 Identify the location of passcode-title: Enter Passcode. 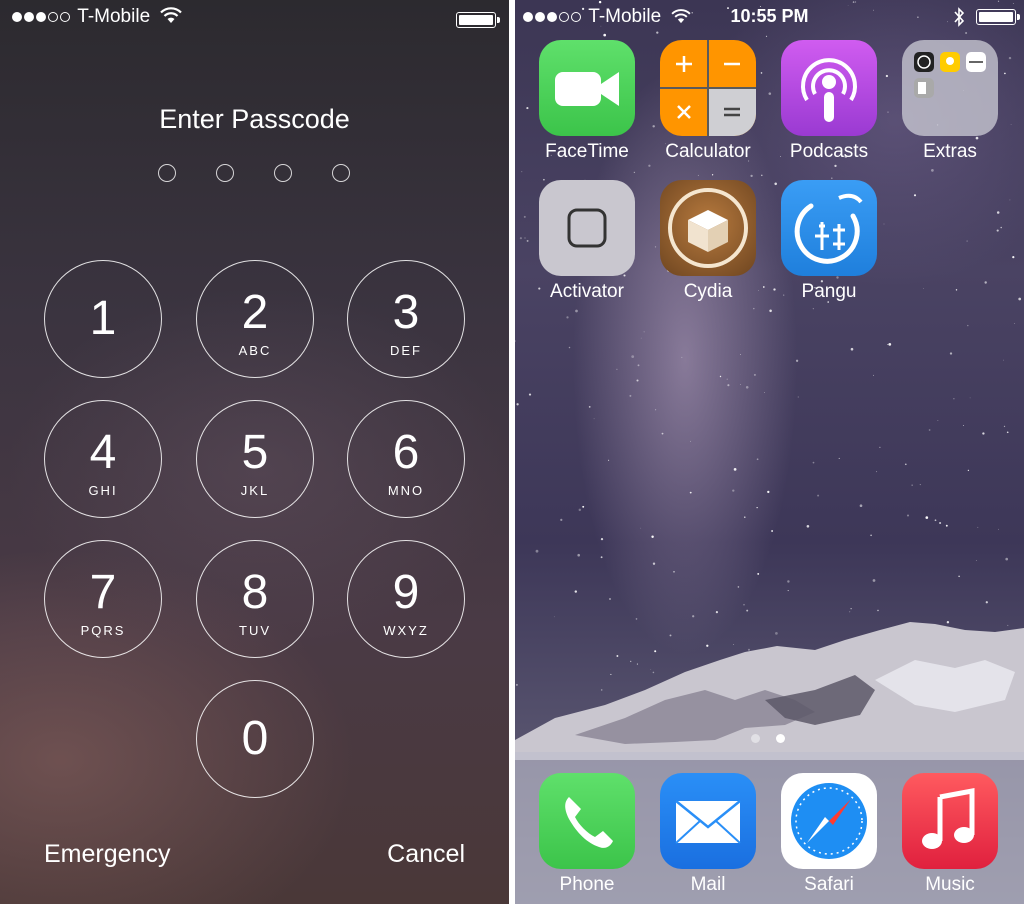
(254, 119).